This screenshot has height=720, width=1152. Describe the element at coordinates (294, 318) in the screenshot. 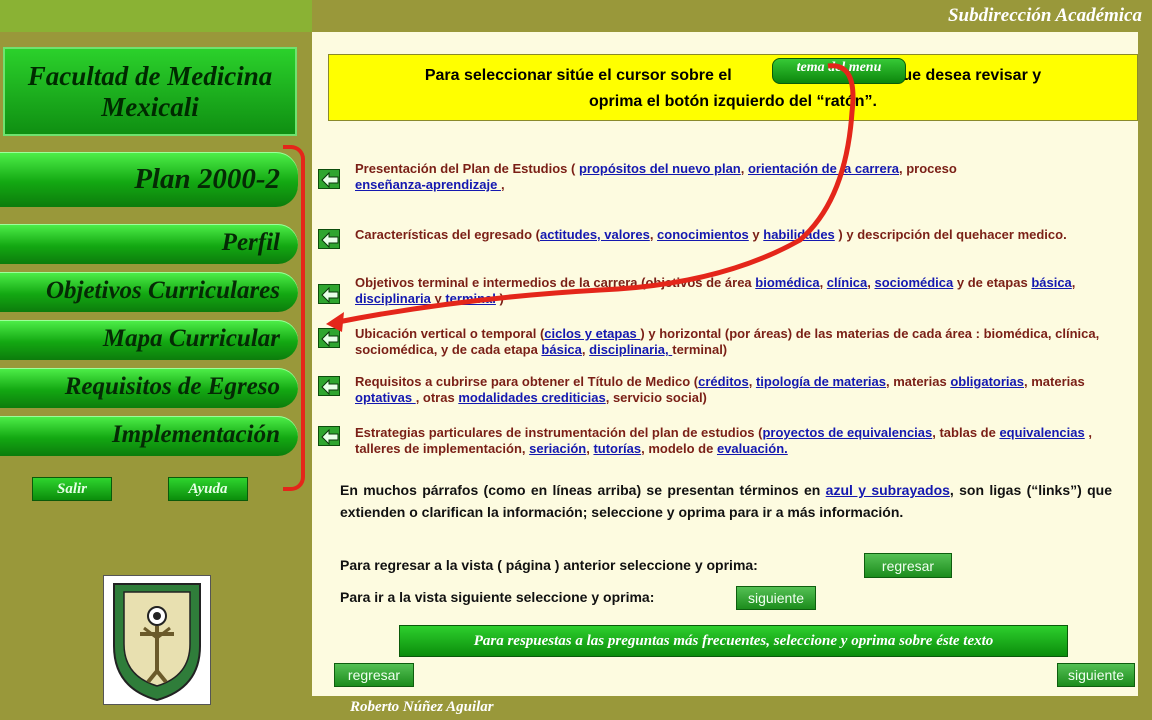

I see `red-bracket` at that location.